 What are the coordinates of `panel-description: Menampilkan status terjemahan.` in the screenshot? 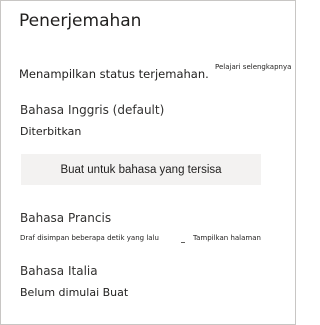 It's located at (114, 74).